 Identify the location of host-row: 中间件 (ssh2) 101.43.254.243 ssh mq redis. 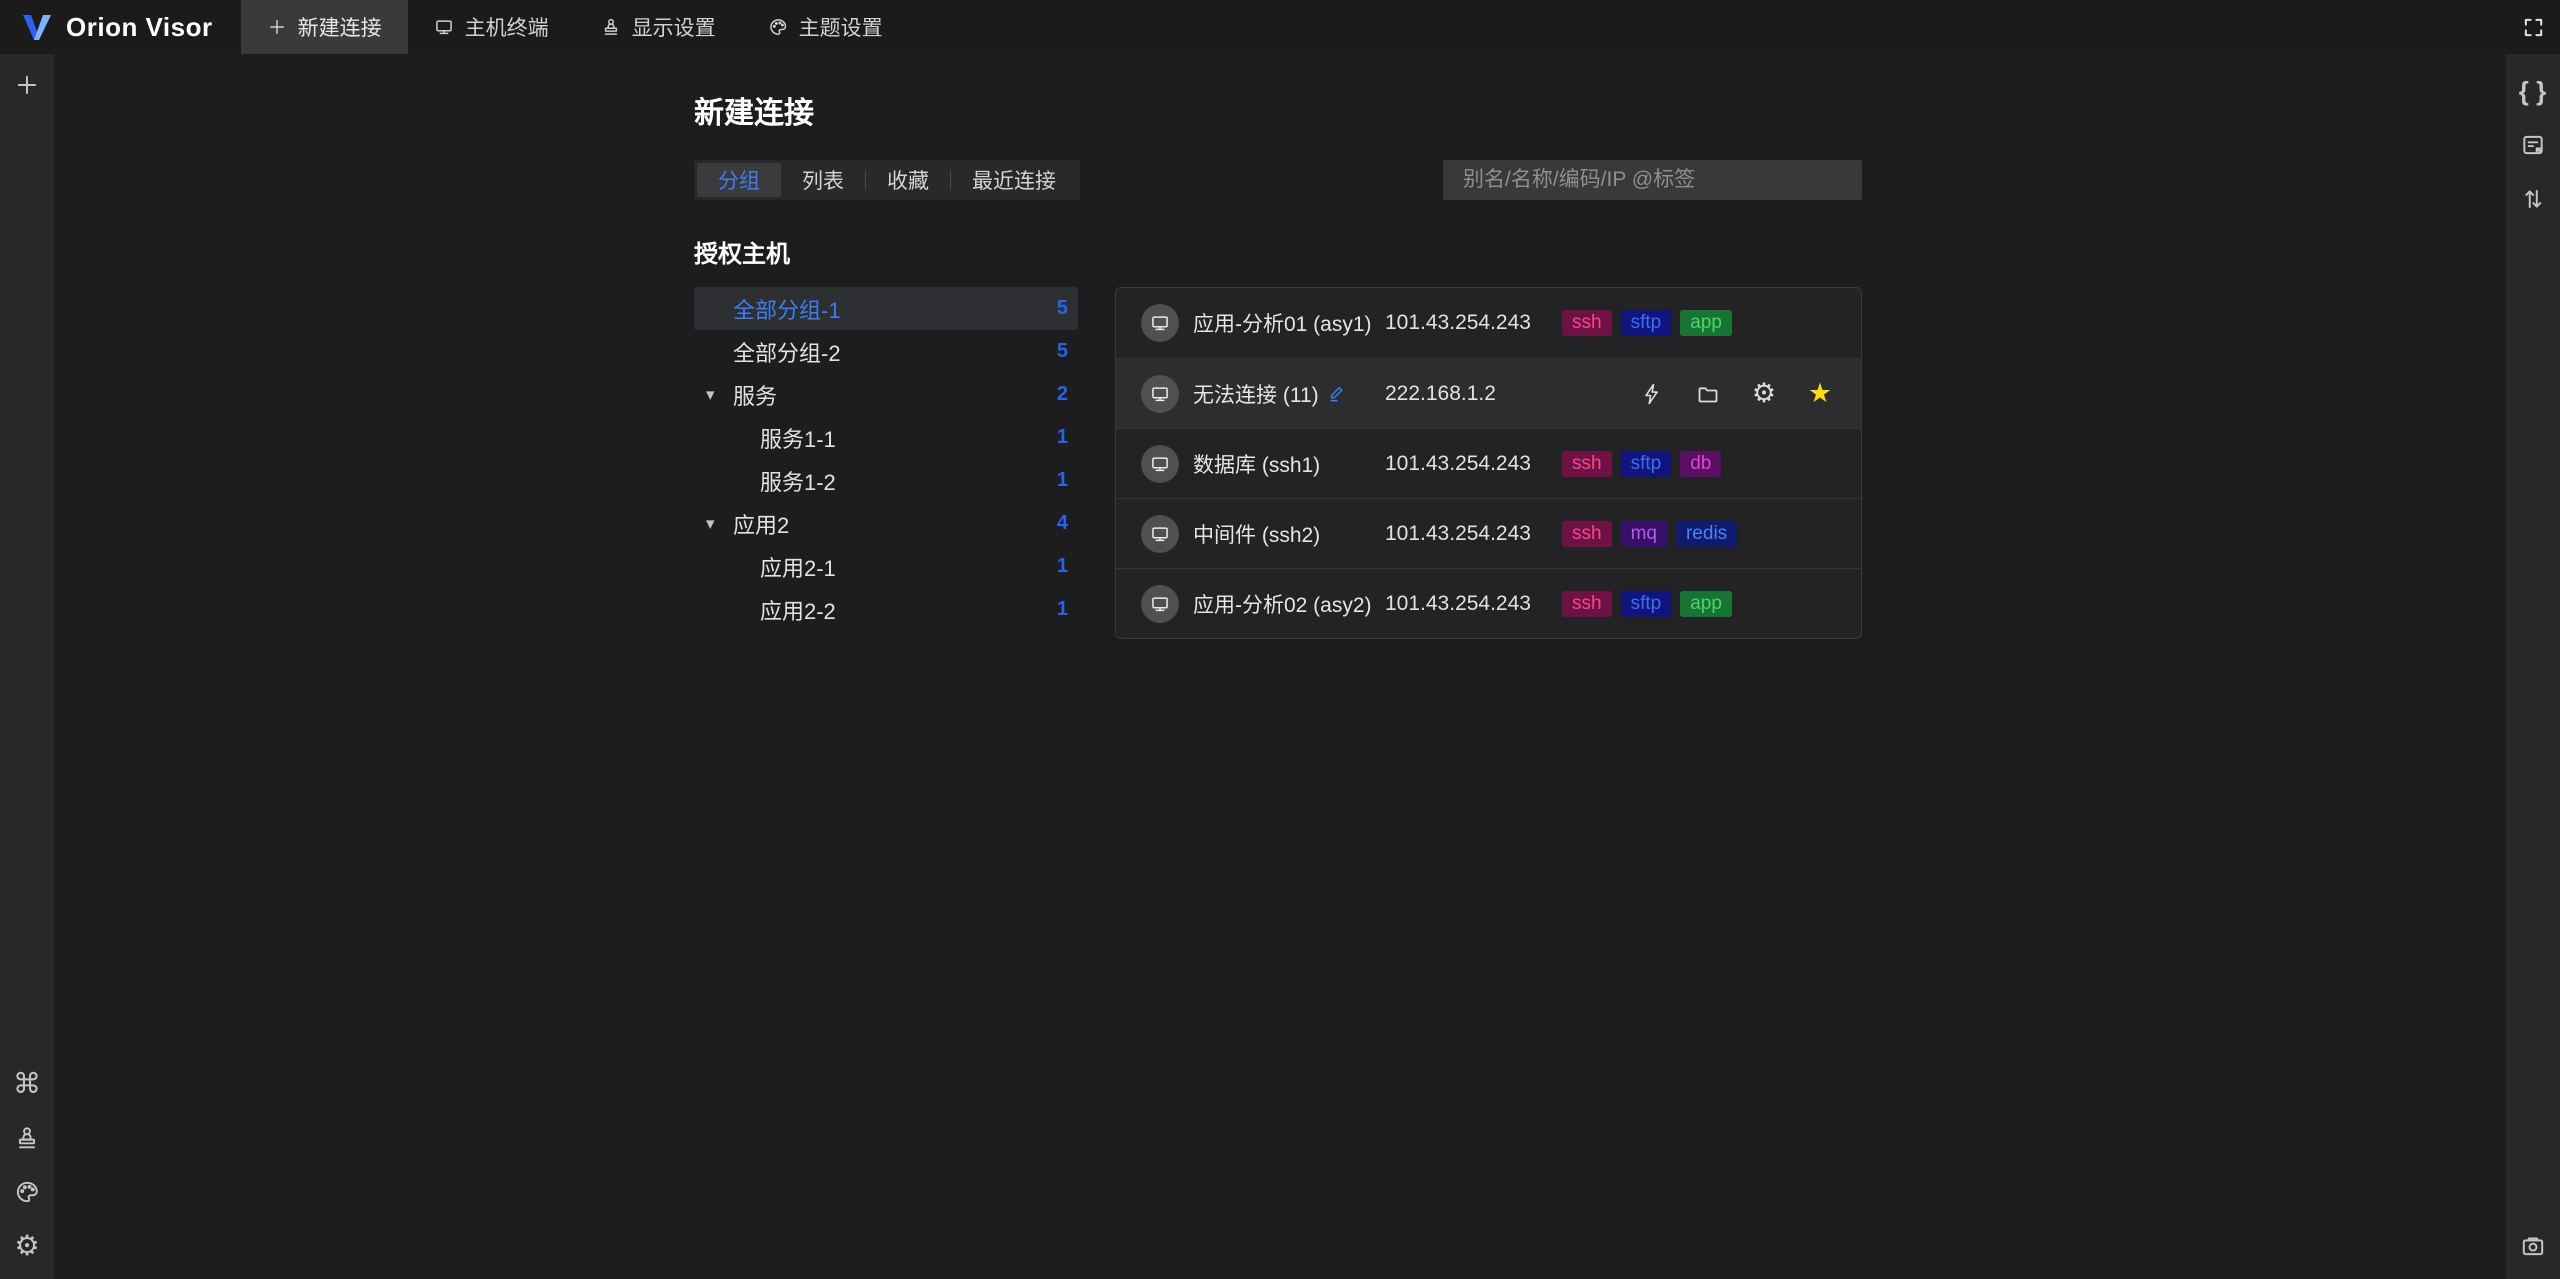
(1488, 533).